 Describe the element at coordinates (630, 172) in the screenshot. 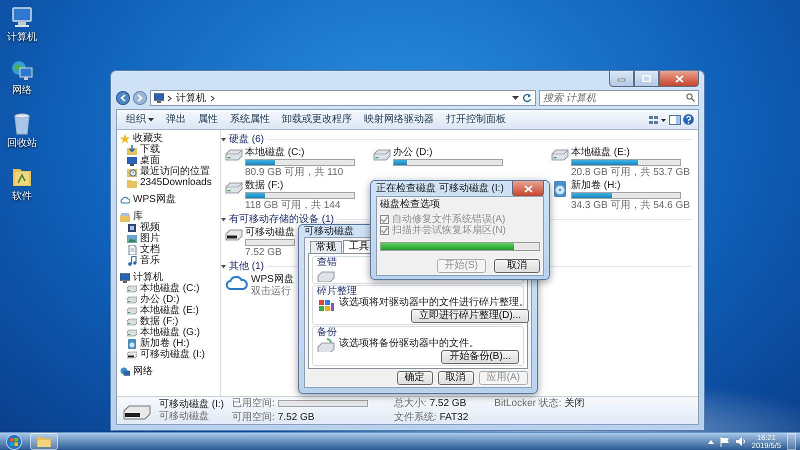

I see `usage-text: 20.8 GB 可用，共 53.7 GB` at that location.